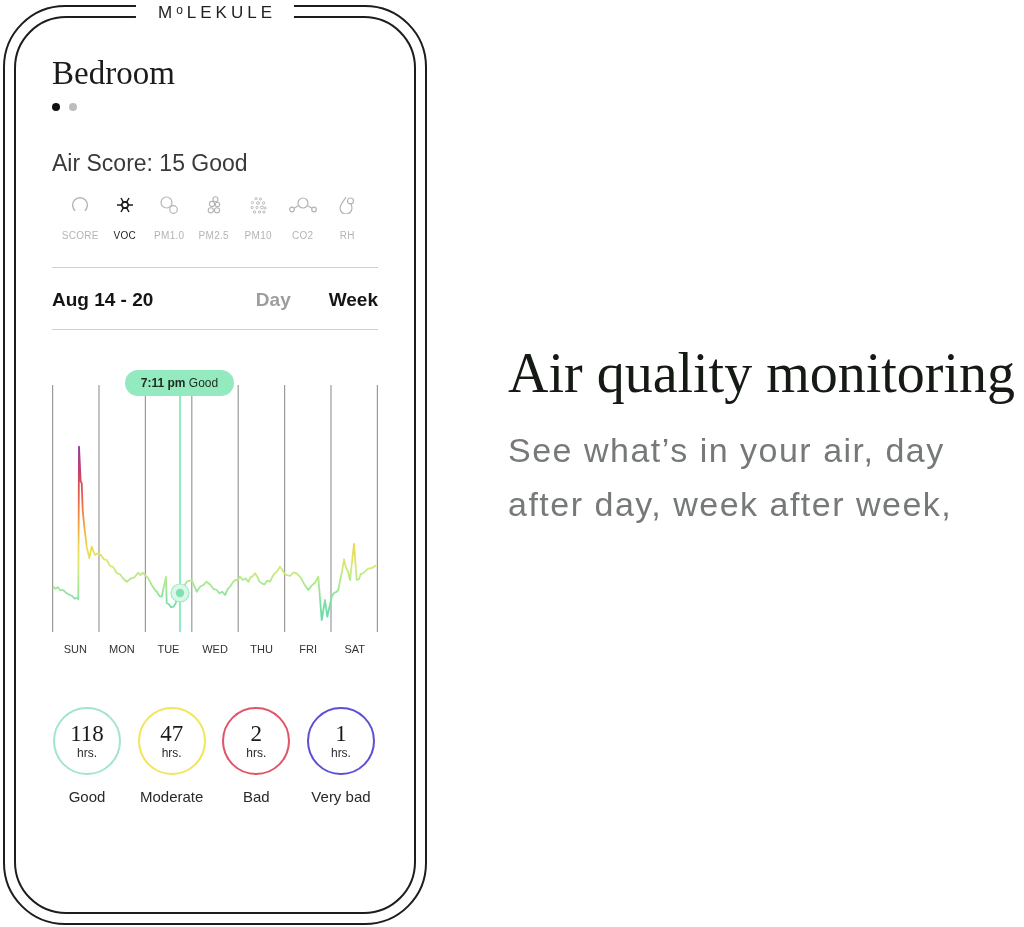  Describe the element at coordinates (122, 649) in the screenshot. I see `day-label: MON` at that location.